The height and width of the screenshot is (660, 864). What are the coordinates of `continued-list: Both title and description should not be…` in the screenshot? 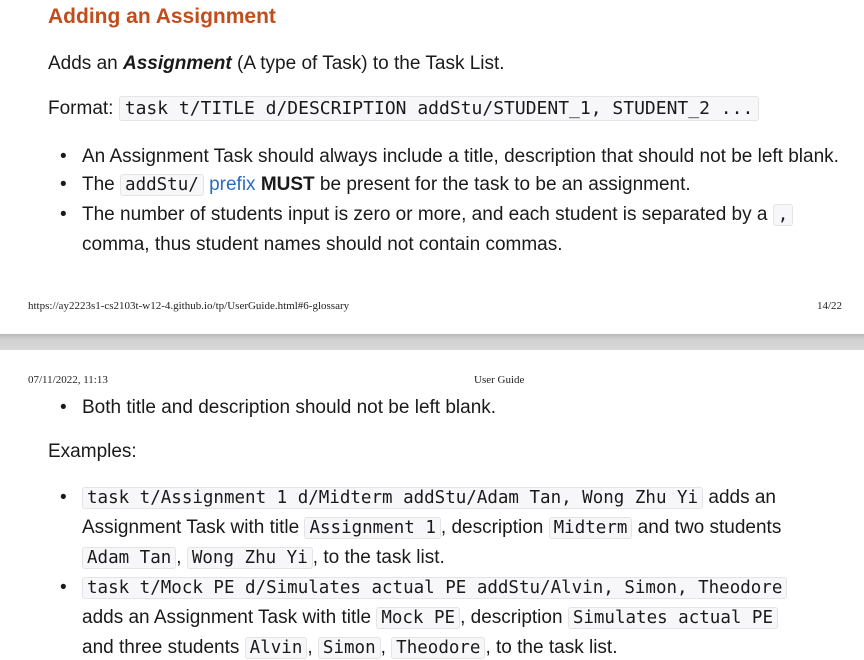 It's located at (455, 407).